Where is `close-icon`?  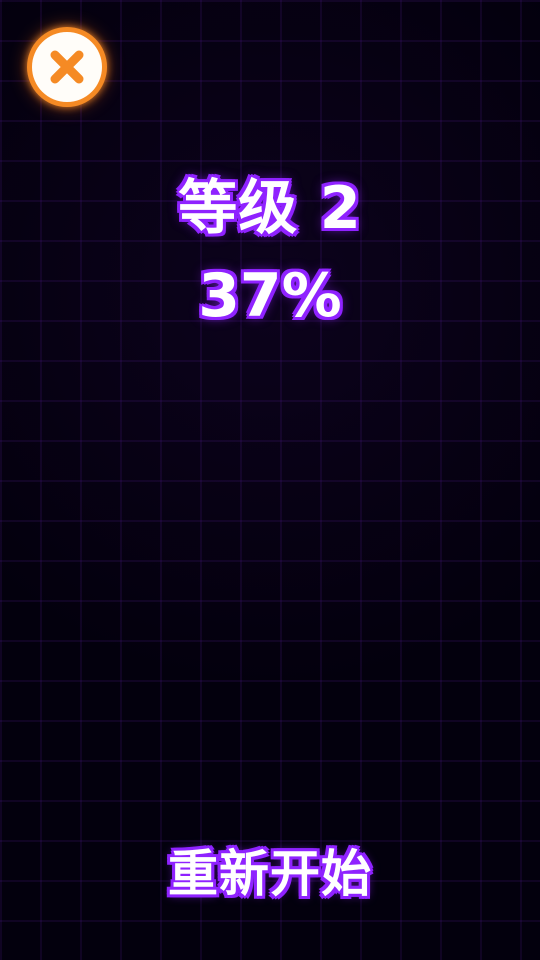
close-icon is located at coordinates (67, 67).